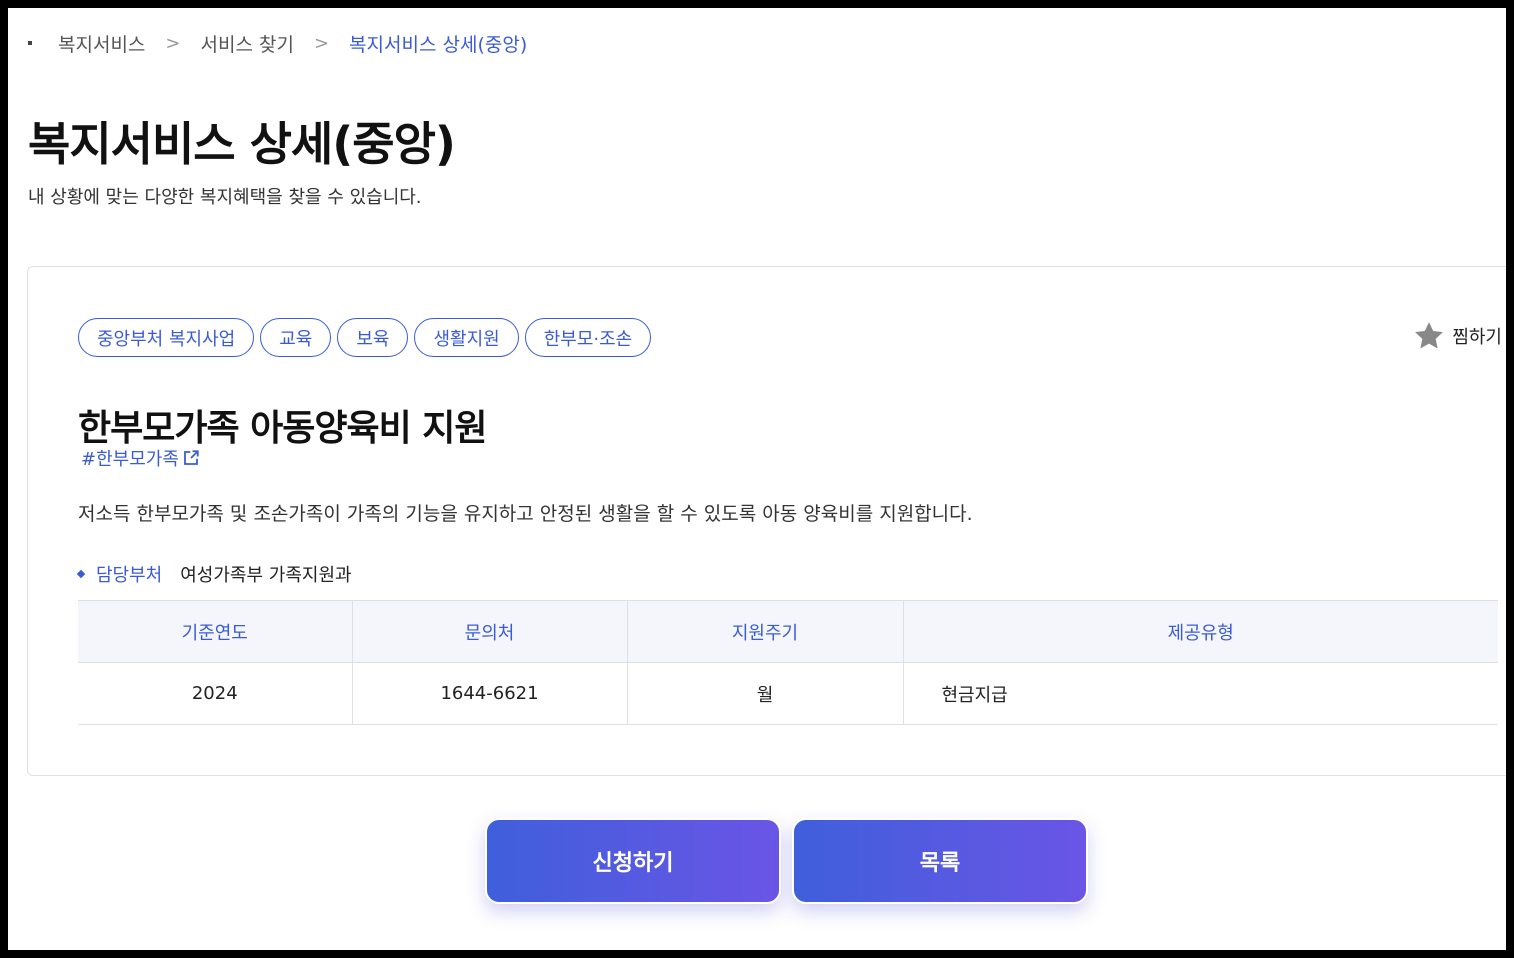 This screenshot has height=958, width=1514. What do you see at coordinates (466, 337) in the screenshot?
I see `tag-living-support: 생활지원` at bounding box center [466, 337].